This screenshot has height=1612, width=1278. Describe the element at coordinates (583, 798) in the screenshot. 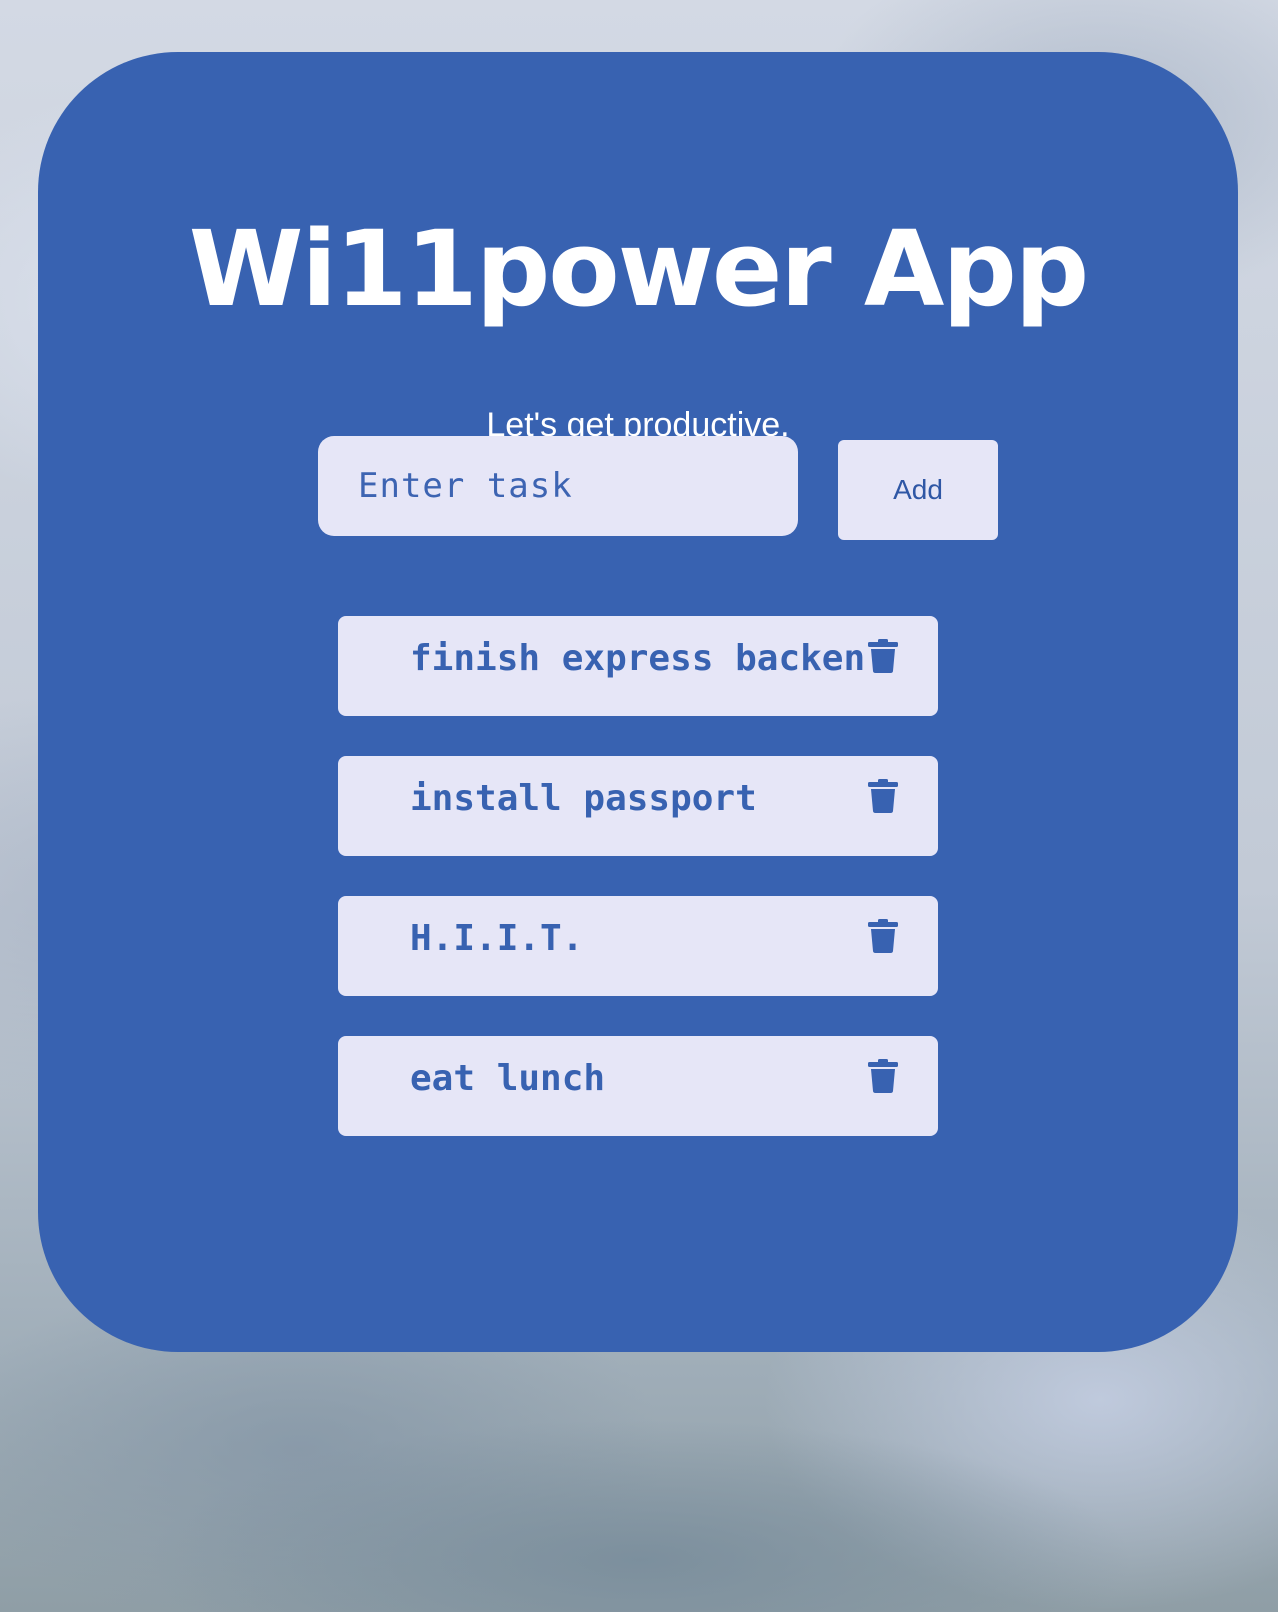

I see `task-text: install passport` at that location.